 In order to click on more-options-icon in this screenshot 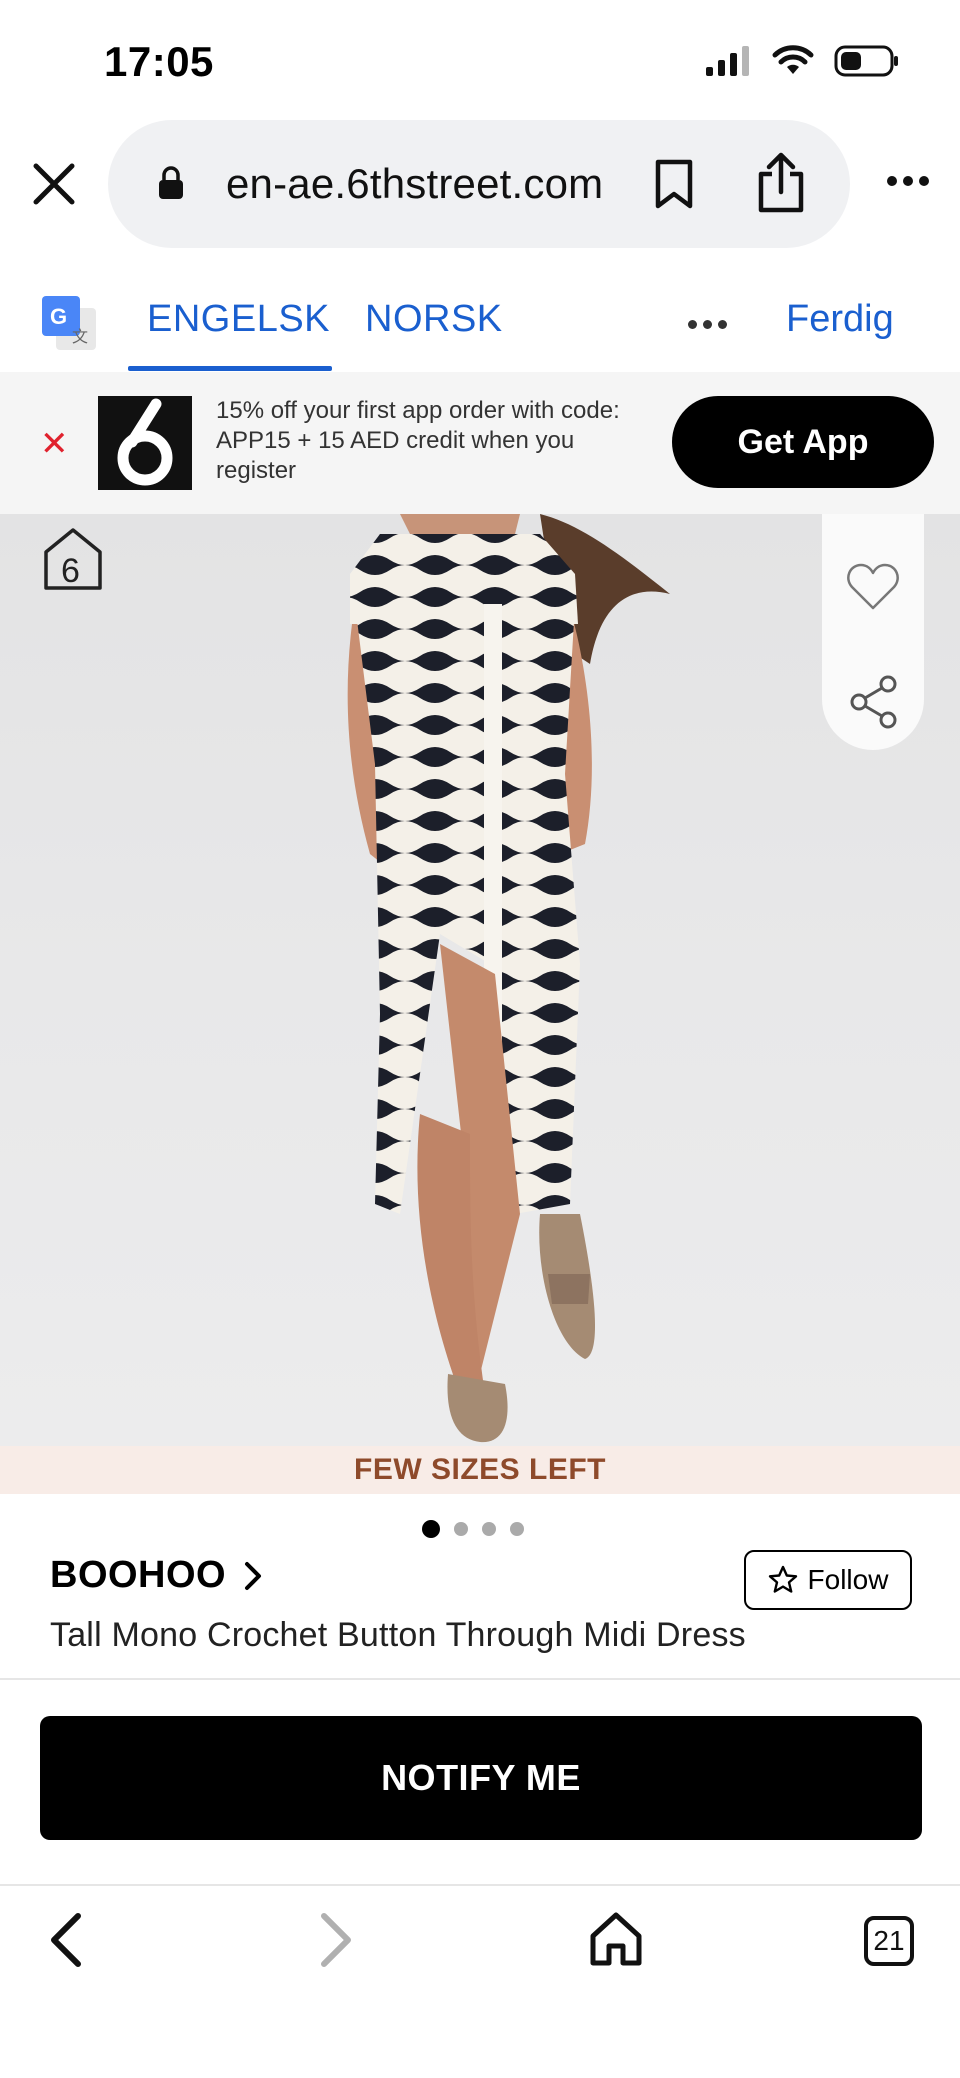, I will do `click(908, 181)`.